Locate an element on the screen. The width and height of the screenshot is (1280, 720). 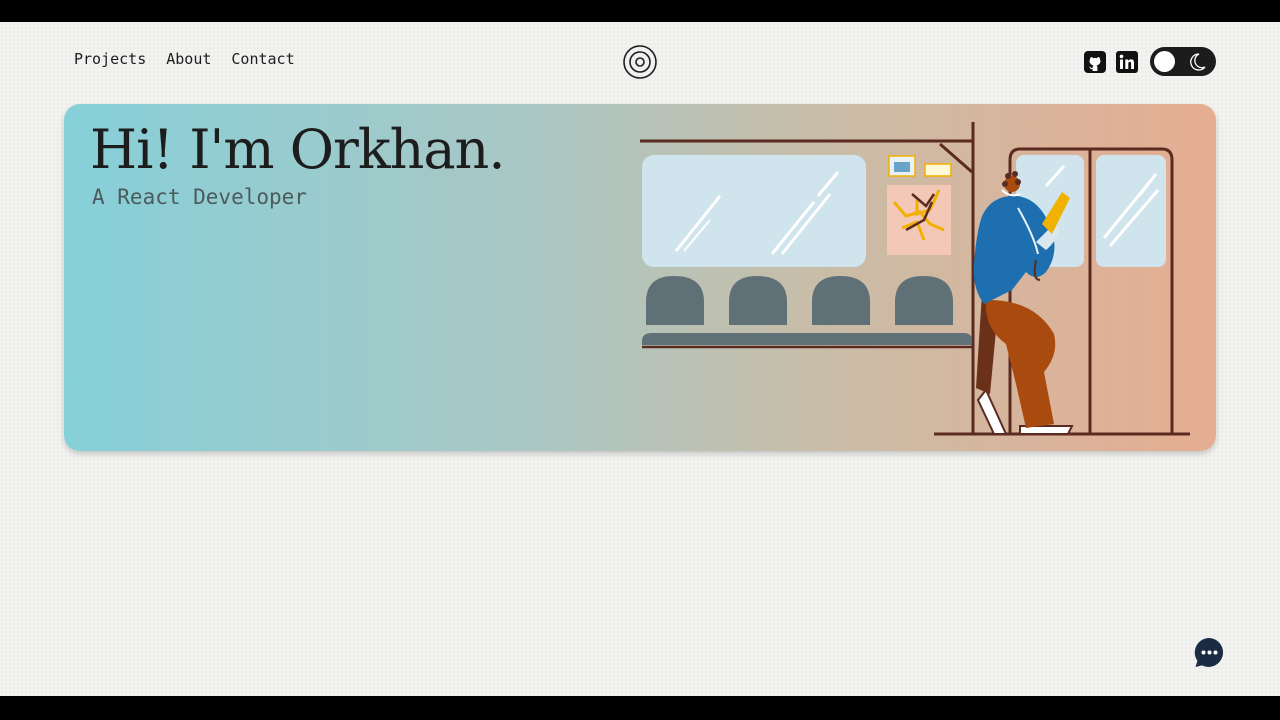
hero-subtitle: A React Developer is located at coordinates (199, 197).